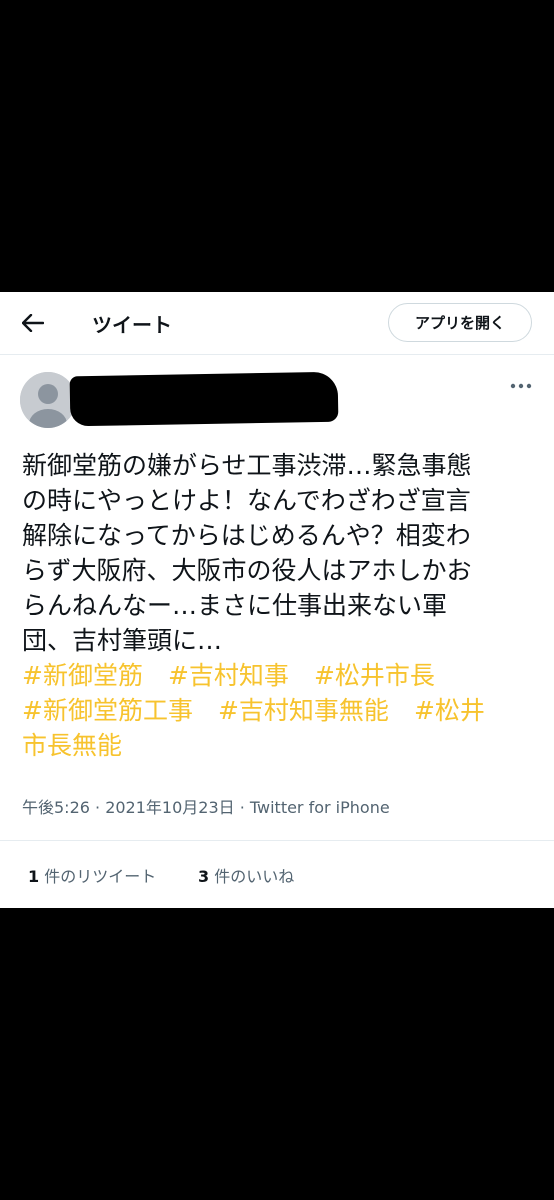 This screenshot has height=1200, width=554. What do you see at coordinates (132, 325) in the screenshot?
I see `page-title: ツイート` at bounding box center [132, 325].